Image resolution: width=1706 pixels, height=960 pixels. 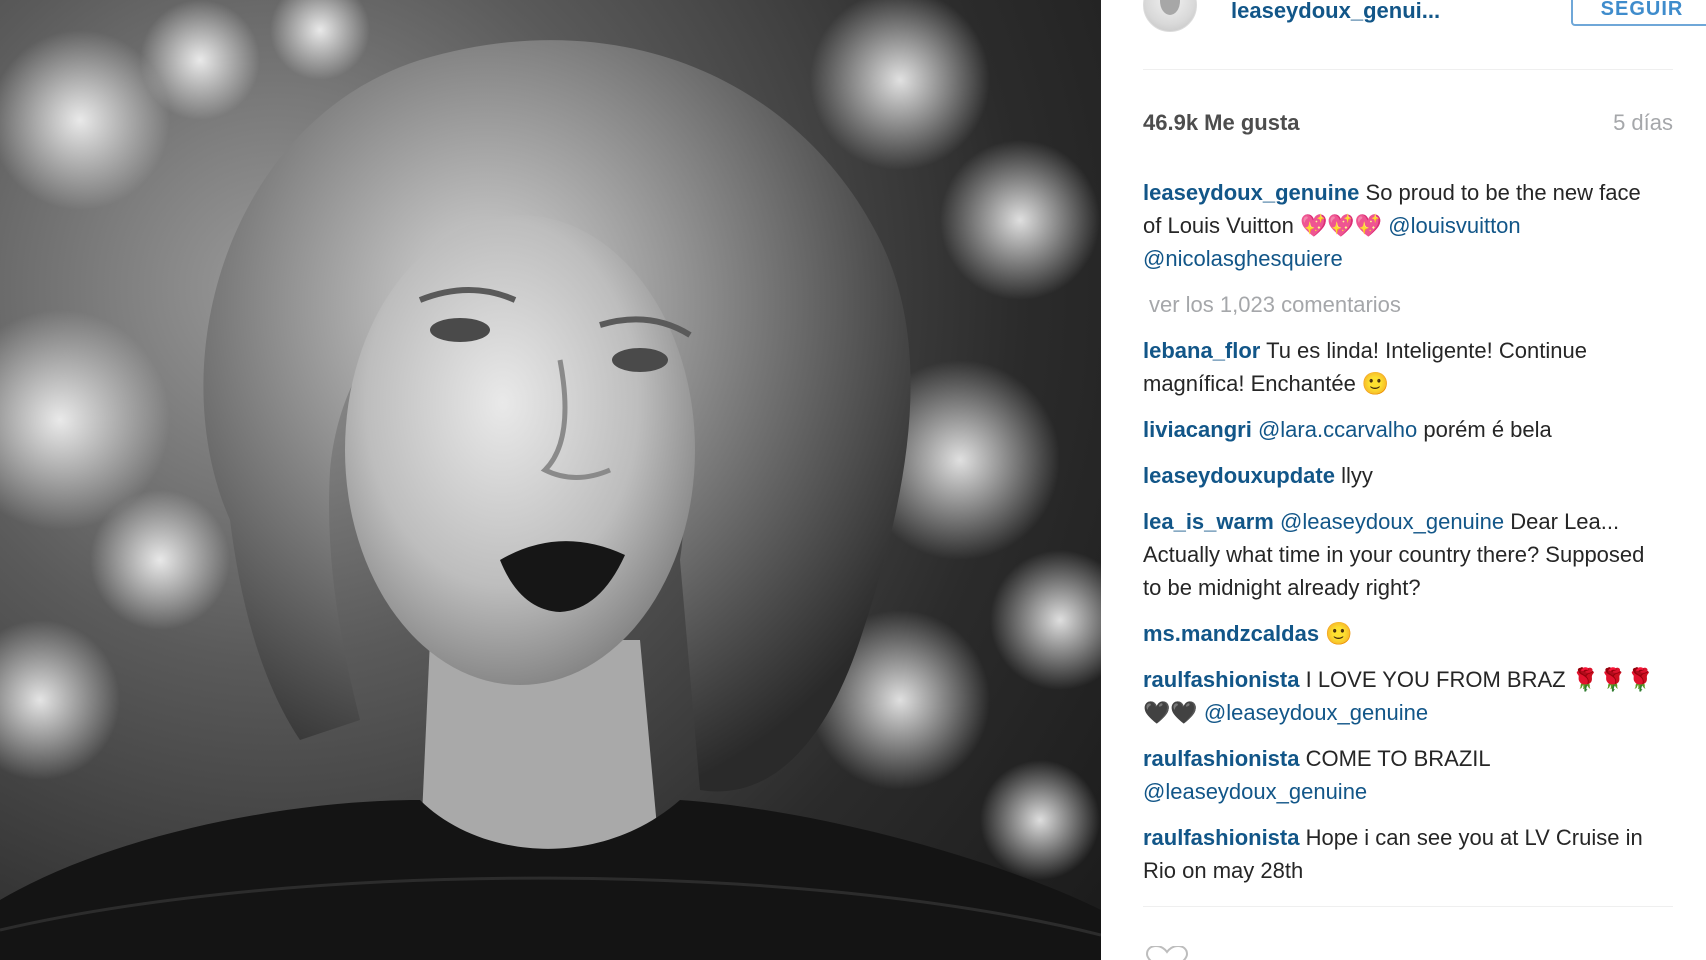 What do you see at coordinates (1170, 16) in the screenshot?
I see `avatar` at bounding box center [1170, 16].